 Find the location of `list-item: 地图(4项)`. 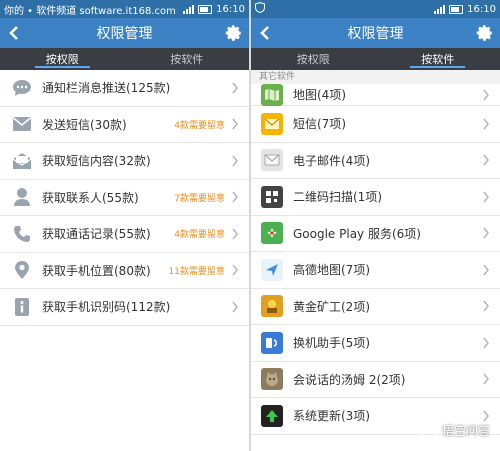

list-item: 地图(4项) is located at coordinates (375, 94).